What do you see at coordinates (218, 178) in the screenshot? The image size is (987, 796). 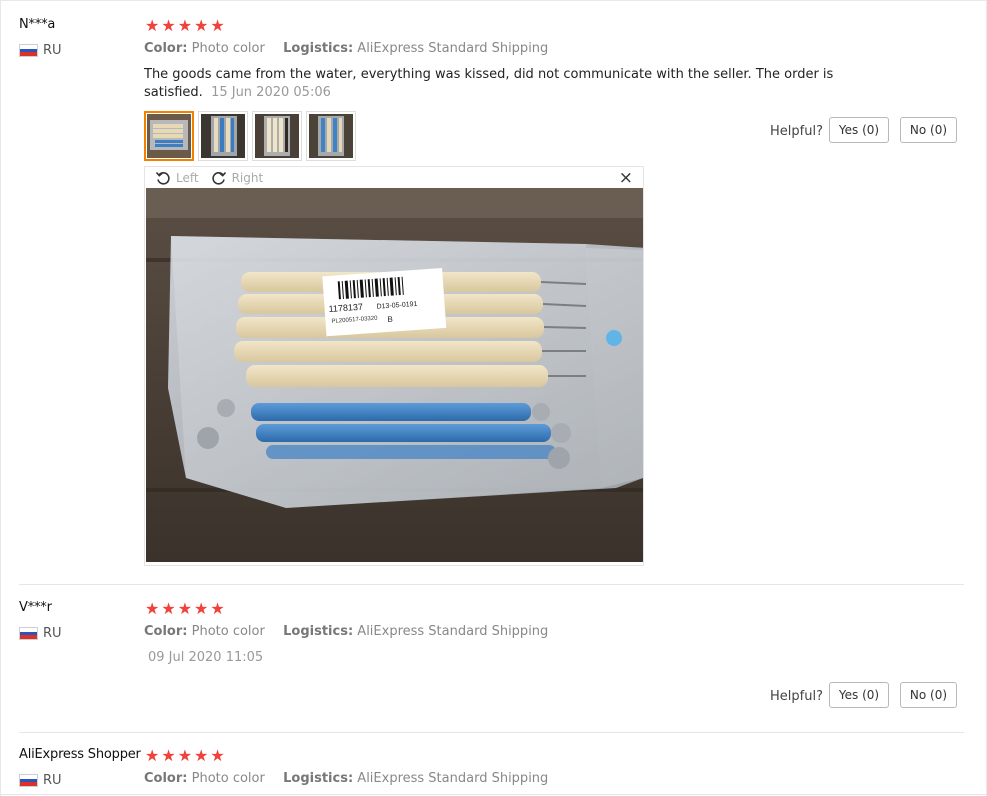 I see `rotate-right-icon` at bounding box center [218, 178].